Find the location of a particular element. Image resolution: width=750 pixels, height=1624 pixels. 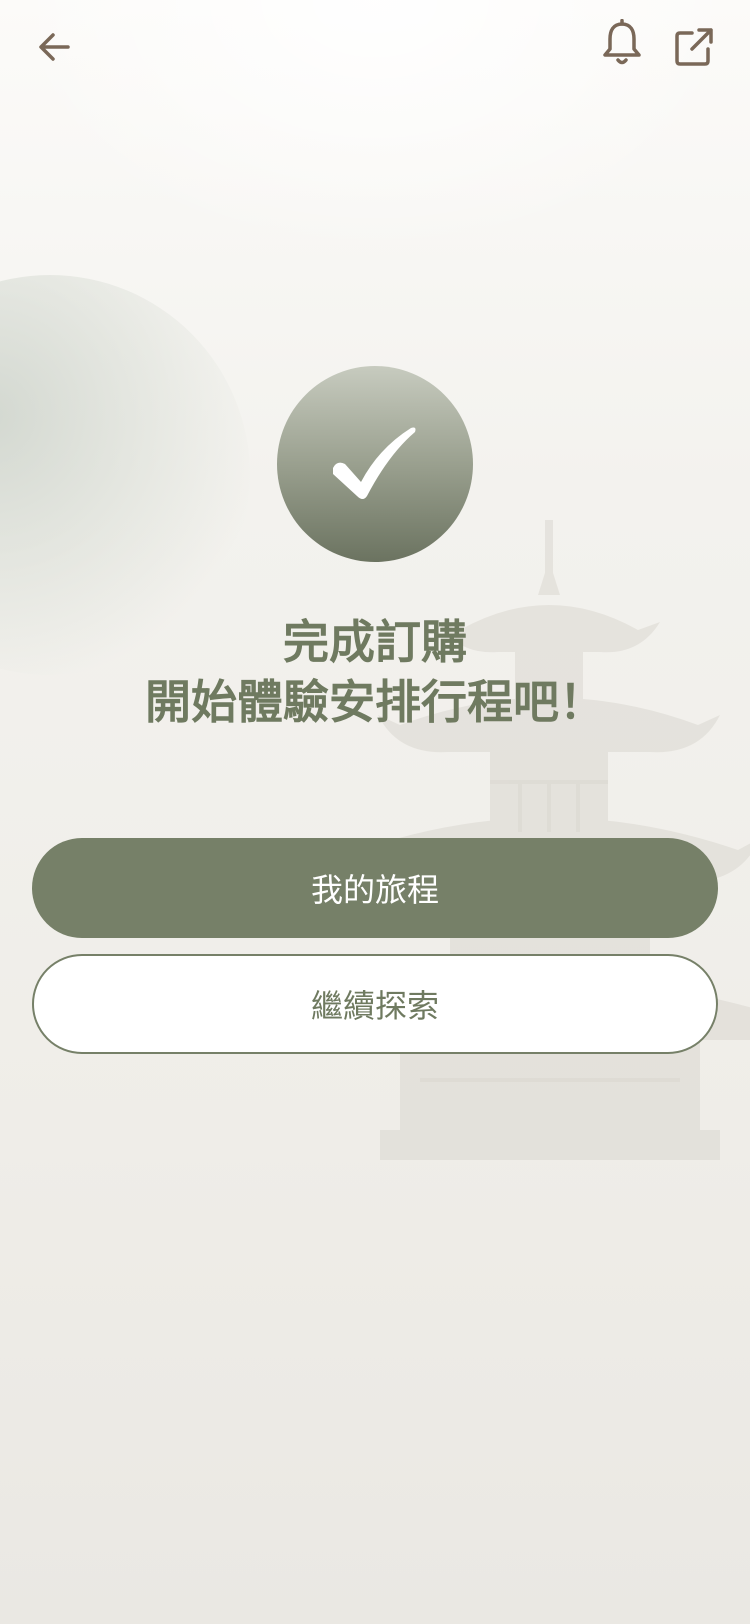

title-line-2: 開始體驗安排行程吧！ is located at coordinates (375, 702).